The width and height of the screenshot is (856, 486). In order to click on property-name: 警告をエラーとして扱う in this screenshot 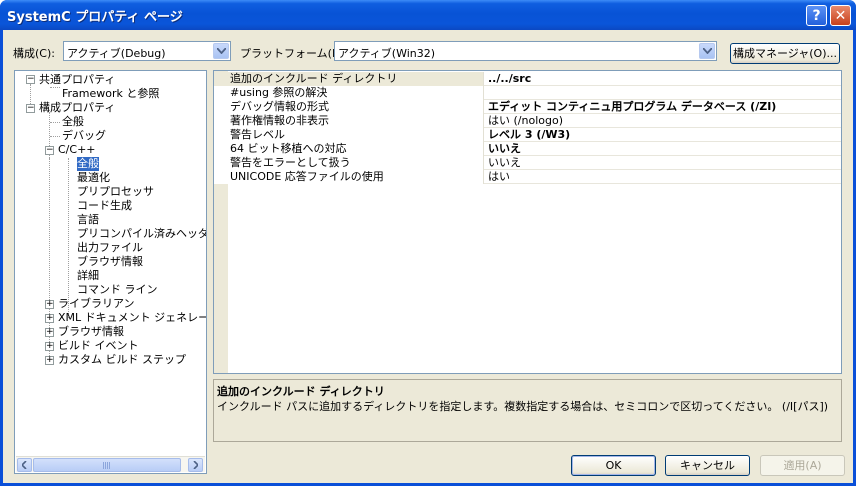, I will do `click(349, 163)`.